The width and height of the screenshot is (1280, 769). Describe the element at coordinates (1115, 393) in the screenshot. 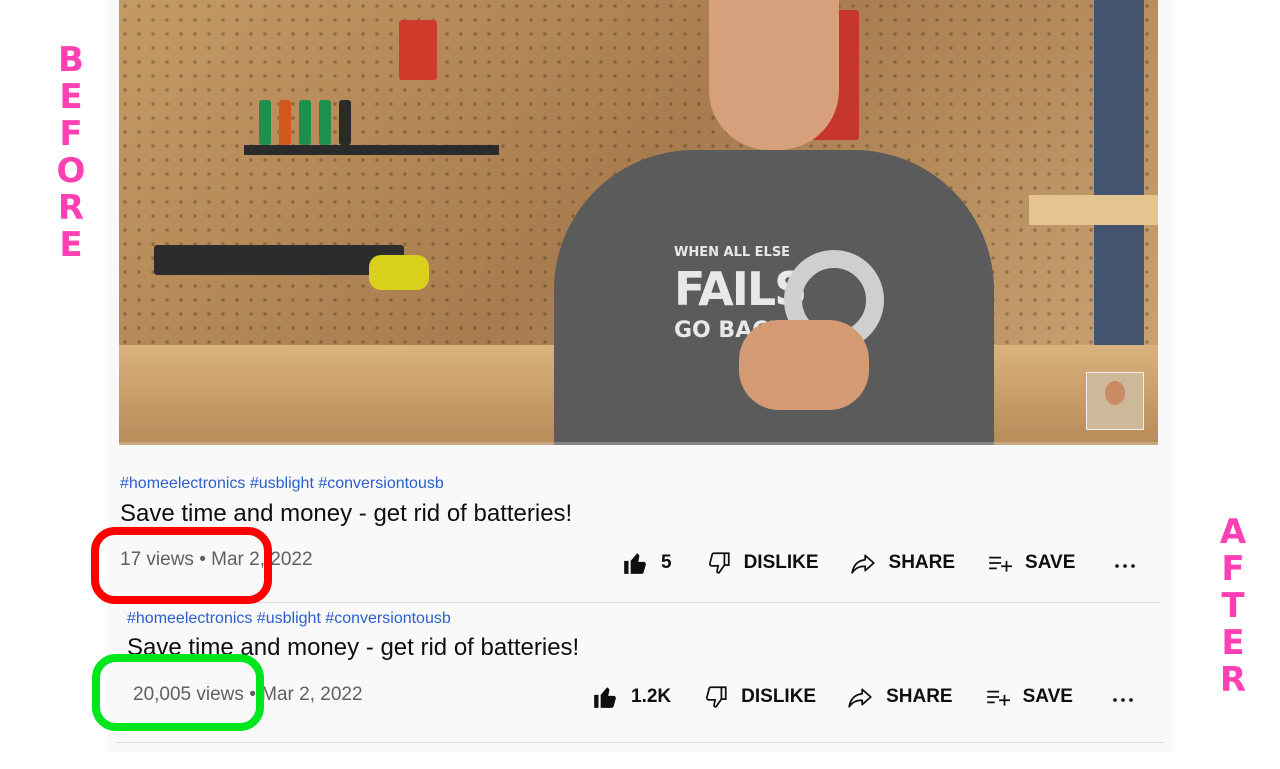

I see `avatar-face` at that location.